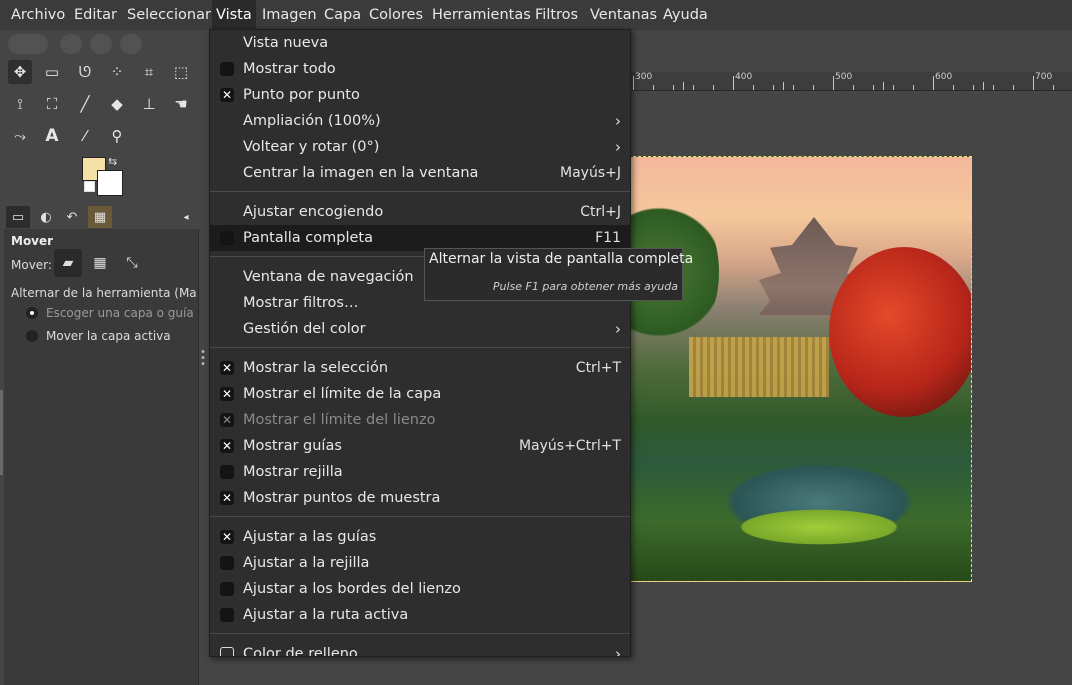  Describe the element at coordinates (396, 15) in the screenshot. I see `menu-colores: Colores` at that location.